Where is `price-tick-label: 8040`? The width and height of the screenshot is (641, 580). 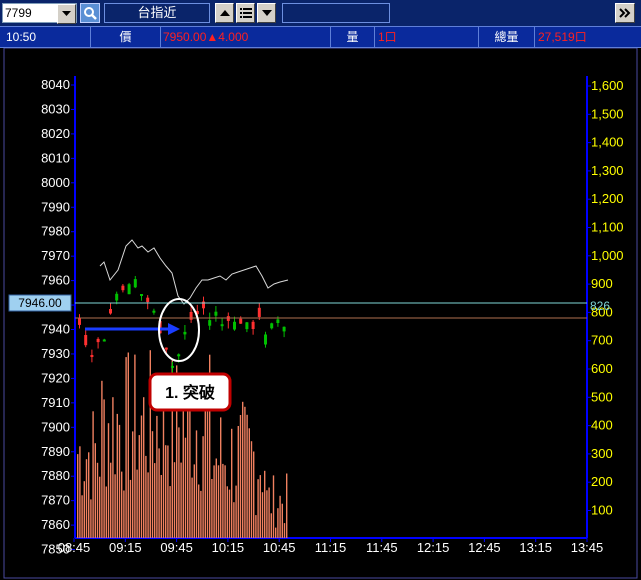
price-tick-label: 8040 is located at coordinates (55, 84).